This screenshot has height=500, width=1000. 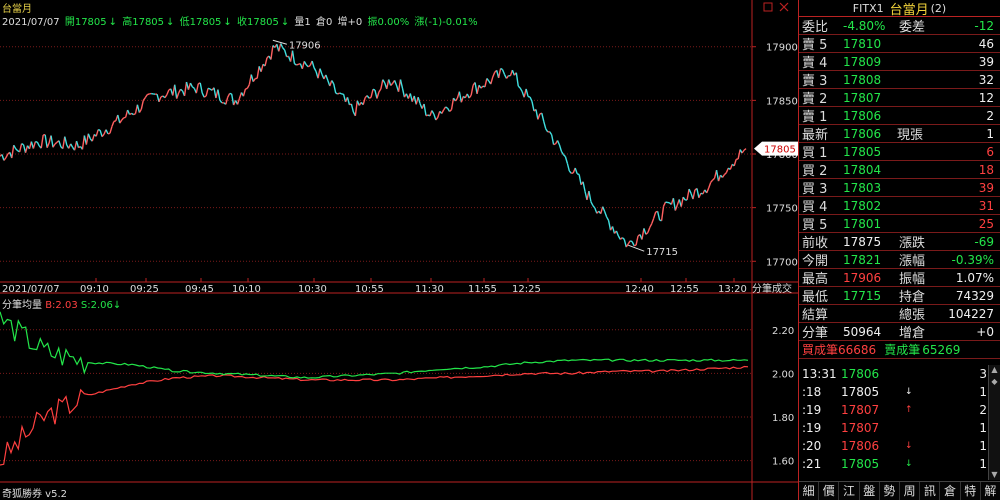 I want to click on info-amplitude: 振0.00%, so click(x=388, y=22).